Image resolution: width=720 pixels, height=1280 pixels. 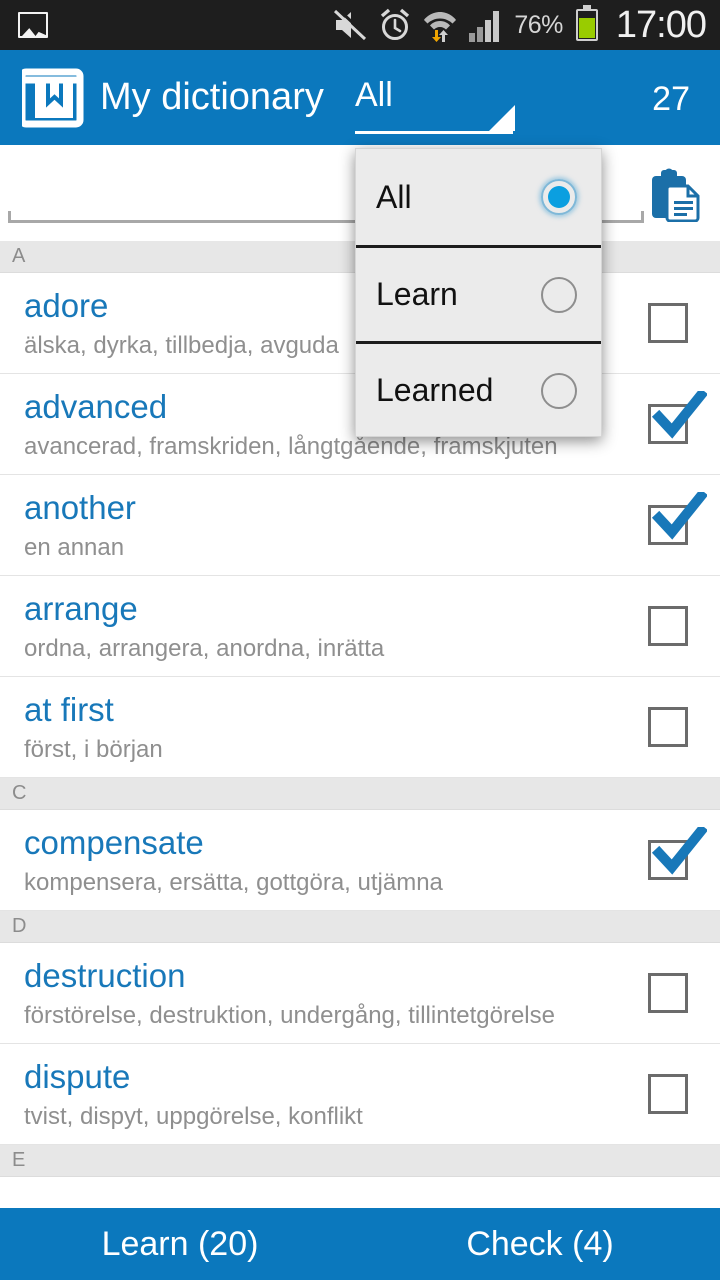 I want to click on app-bar: My dictionary All 27, so click(x=360, y=97).